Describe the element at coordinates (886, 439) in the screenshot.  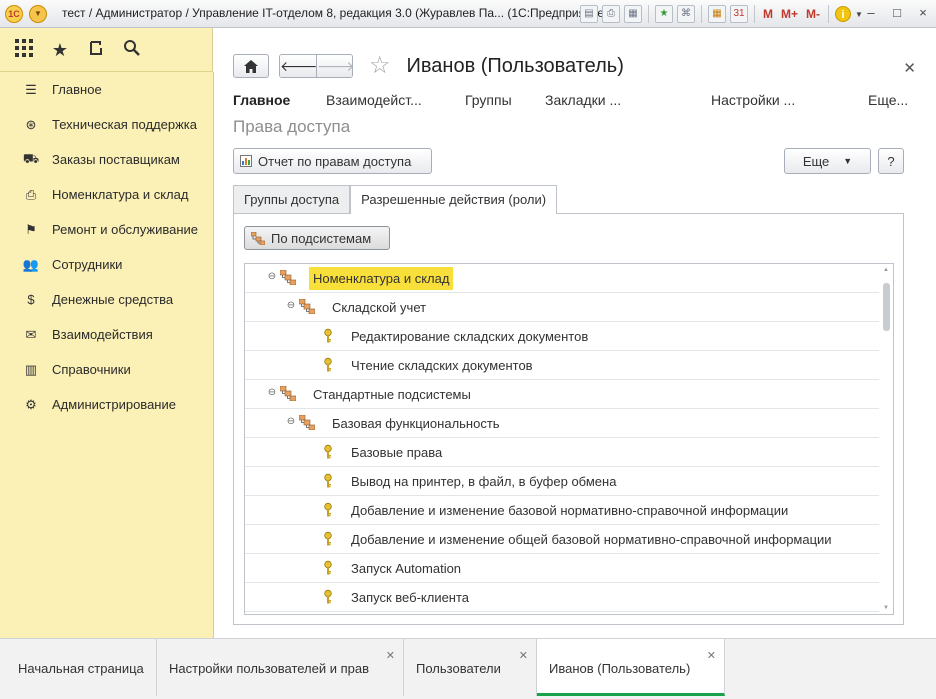
I see `vertical-scrollbar: ▲ ▼` at that location.